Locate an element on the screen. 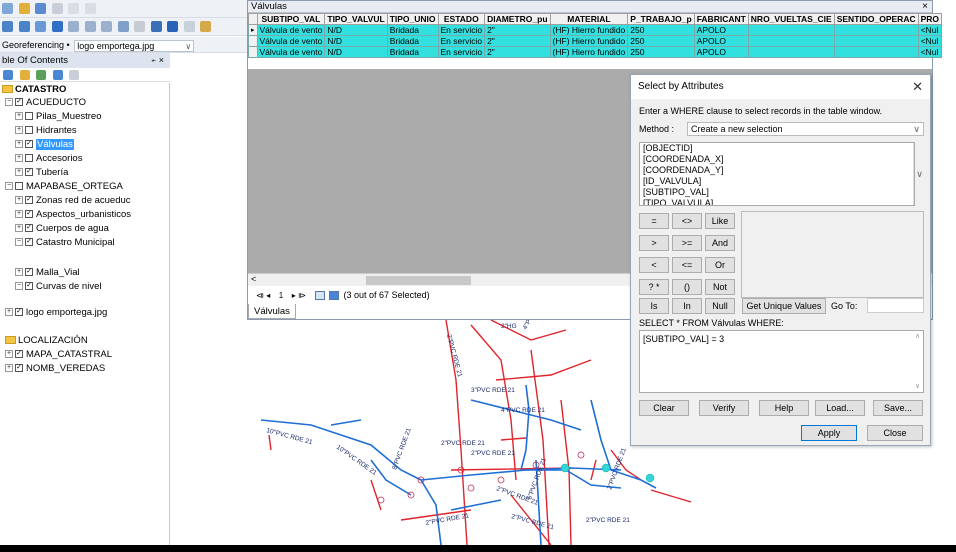 Image resolution: width=956 pixels, height=552 pixels. column-header: SUBTIPO_VAL is located at coordinates (291, 19).